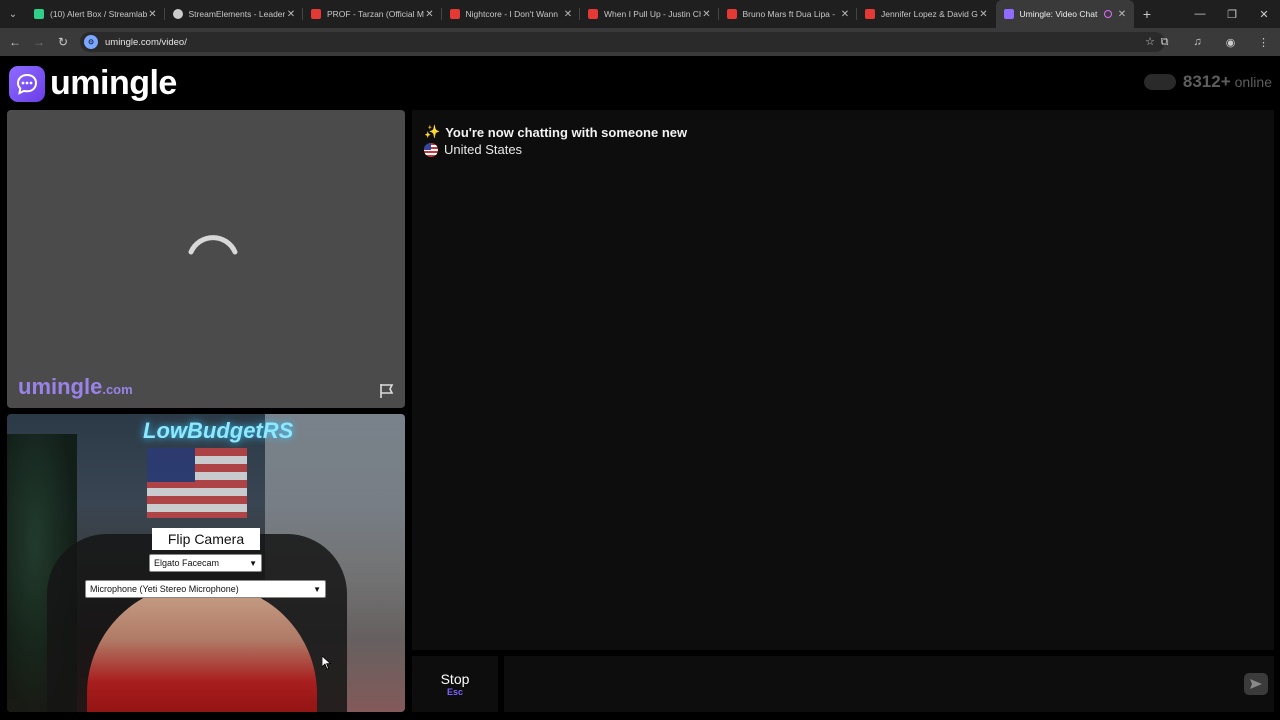 The height and width of the screenshot is (720, 1280). Describe the element at coordinates (432, 131) in the screenshot. I see `sparkles-icon: ✨` at that location.